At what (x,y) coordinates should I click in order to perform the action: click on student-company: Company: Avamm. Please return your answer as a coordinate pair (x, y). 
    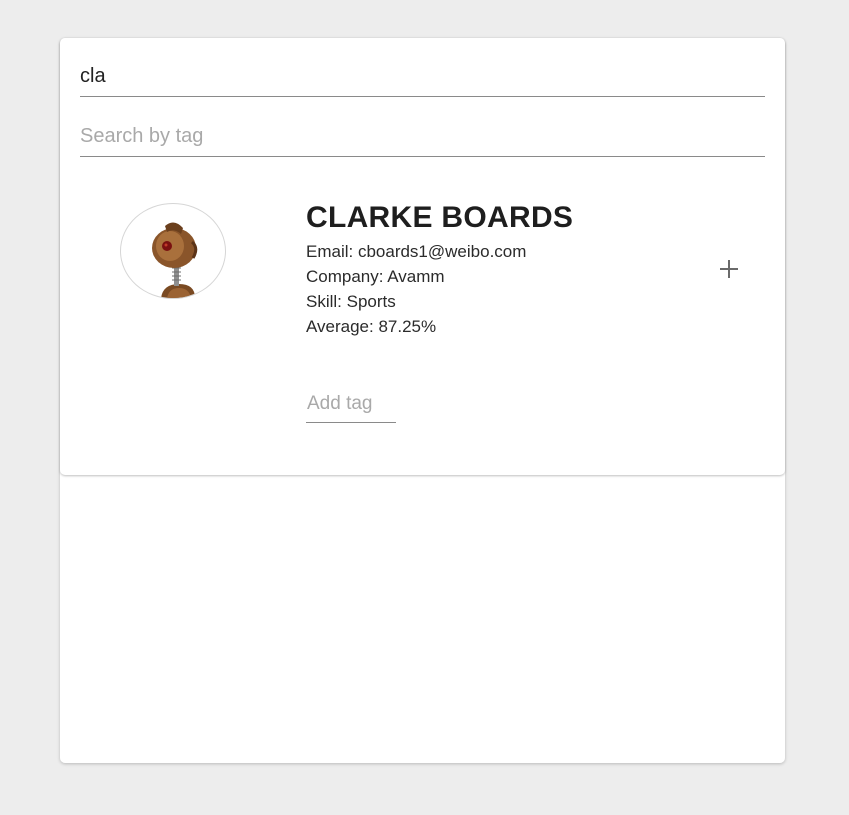
    Looking at the image, I should click on (375, 276).